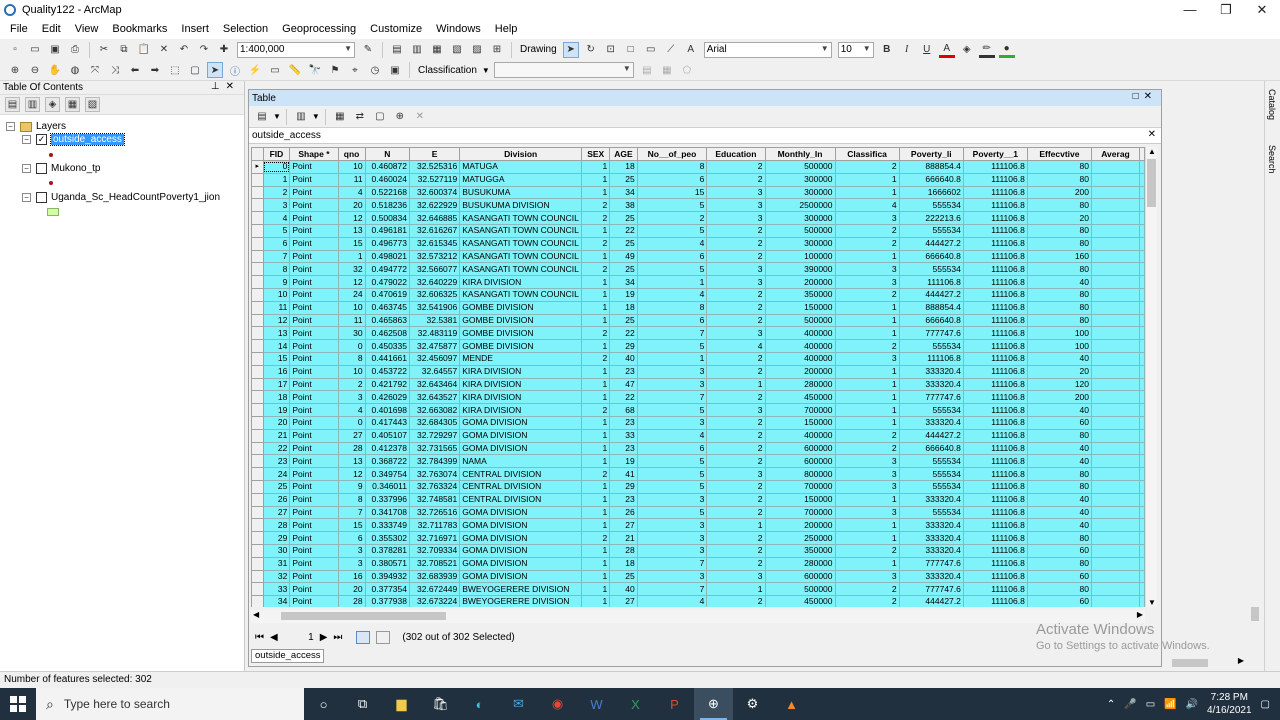 This screenshot has width=1280, height=720. I want to click on table-cell: 0.479022, so click(387, 282).